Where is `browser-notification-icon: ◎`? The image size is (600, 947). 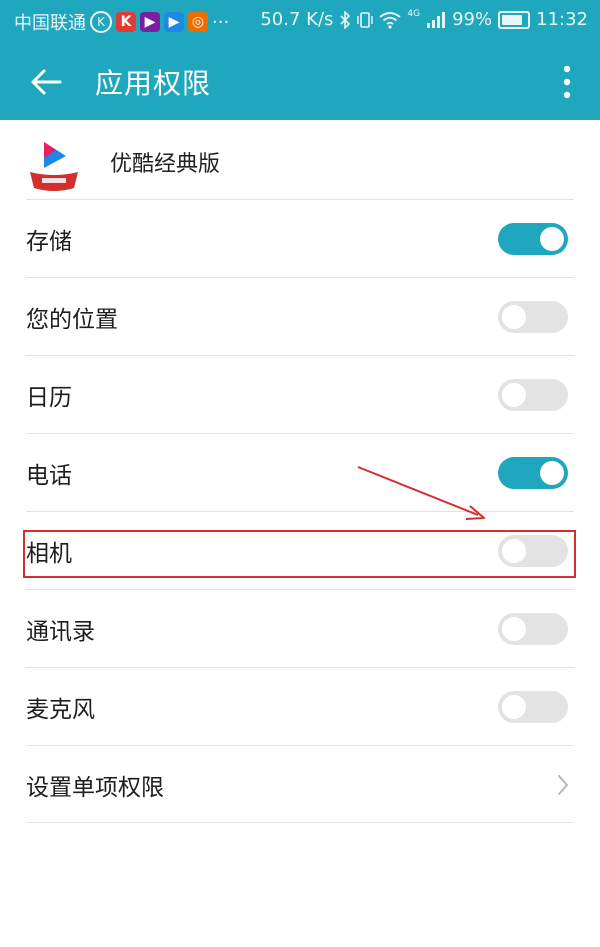 browser-notification-icon: ◎ is located at coordinates (198, 22).